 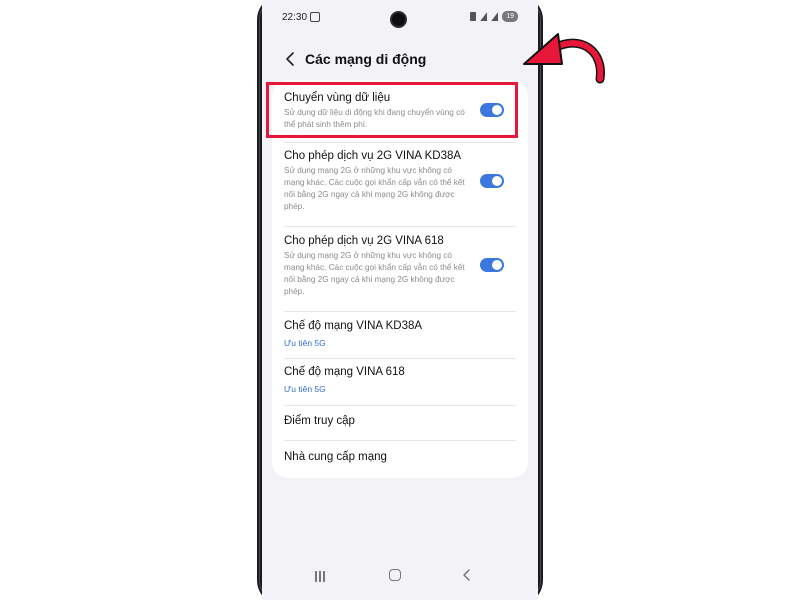 I want to click on setting-title: Chế độ mạng VINA 618, so click(x=344, y=372).